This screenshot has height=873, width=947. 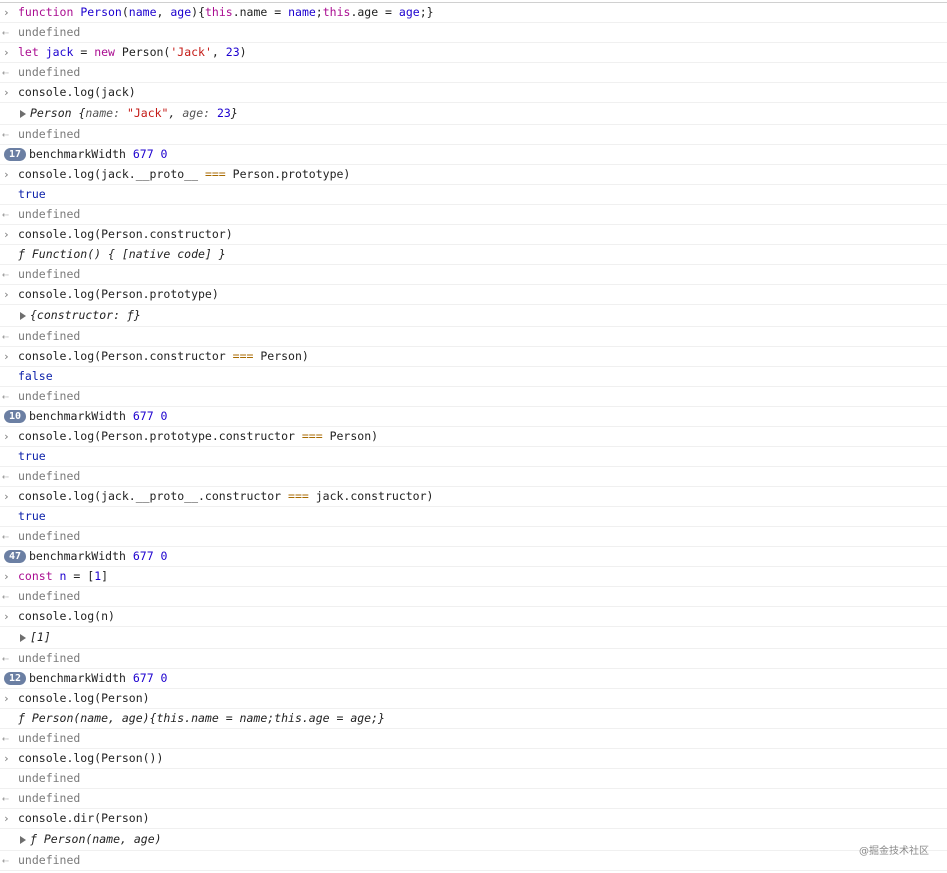 What do you see at coordinates (84, 818) in the screenshot?
I see `code-token: console.dir(Person)` at bounding box center [84, 818].